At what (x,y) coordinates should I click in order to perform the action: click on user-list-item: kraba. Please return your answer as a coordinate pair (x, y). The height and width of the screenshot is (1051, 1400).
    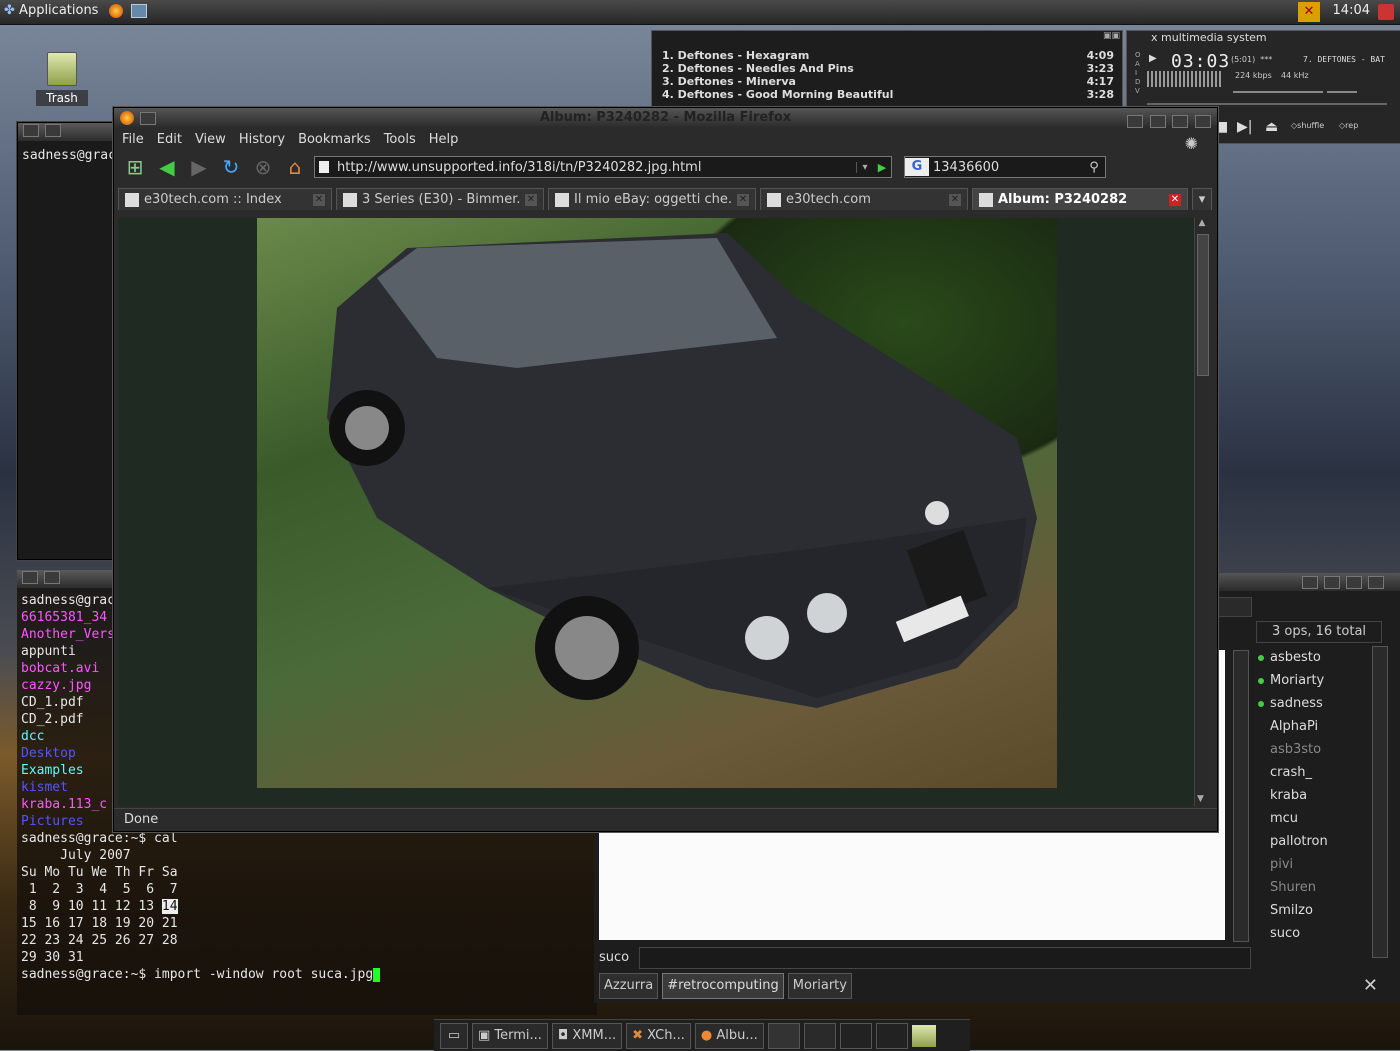
    Looking at the image, I should click on (1308, 795).